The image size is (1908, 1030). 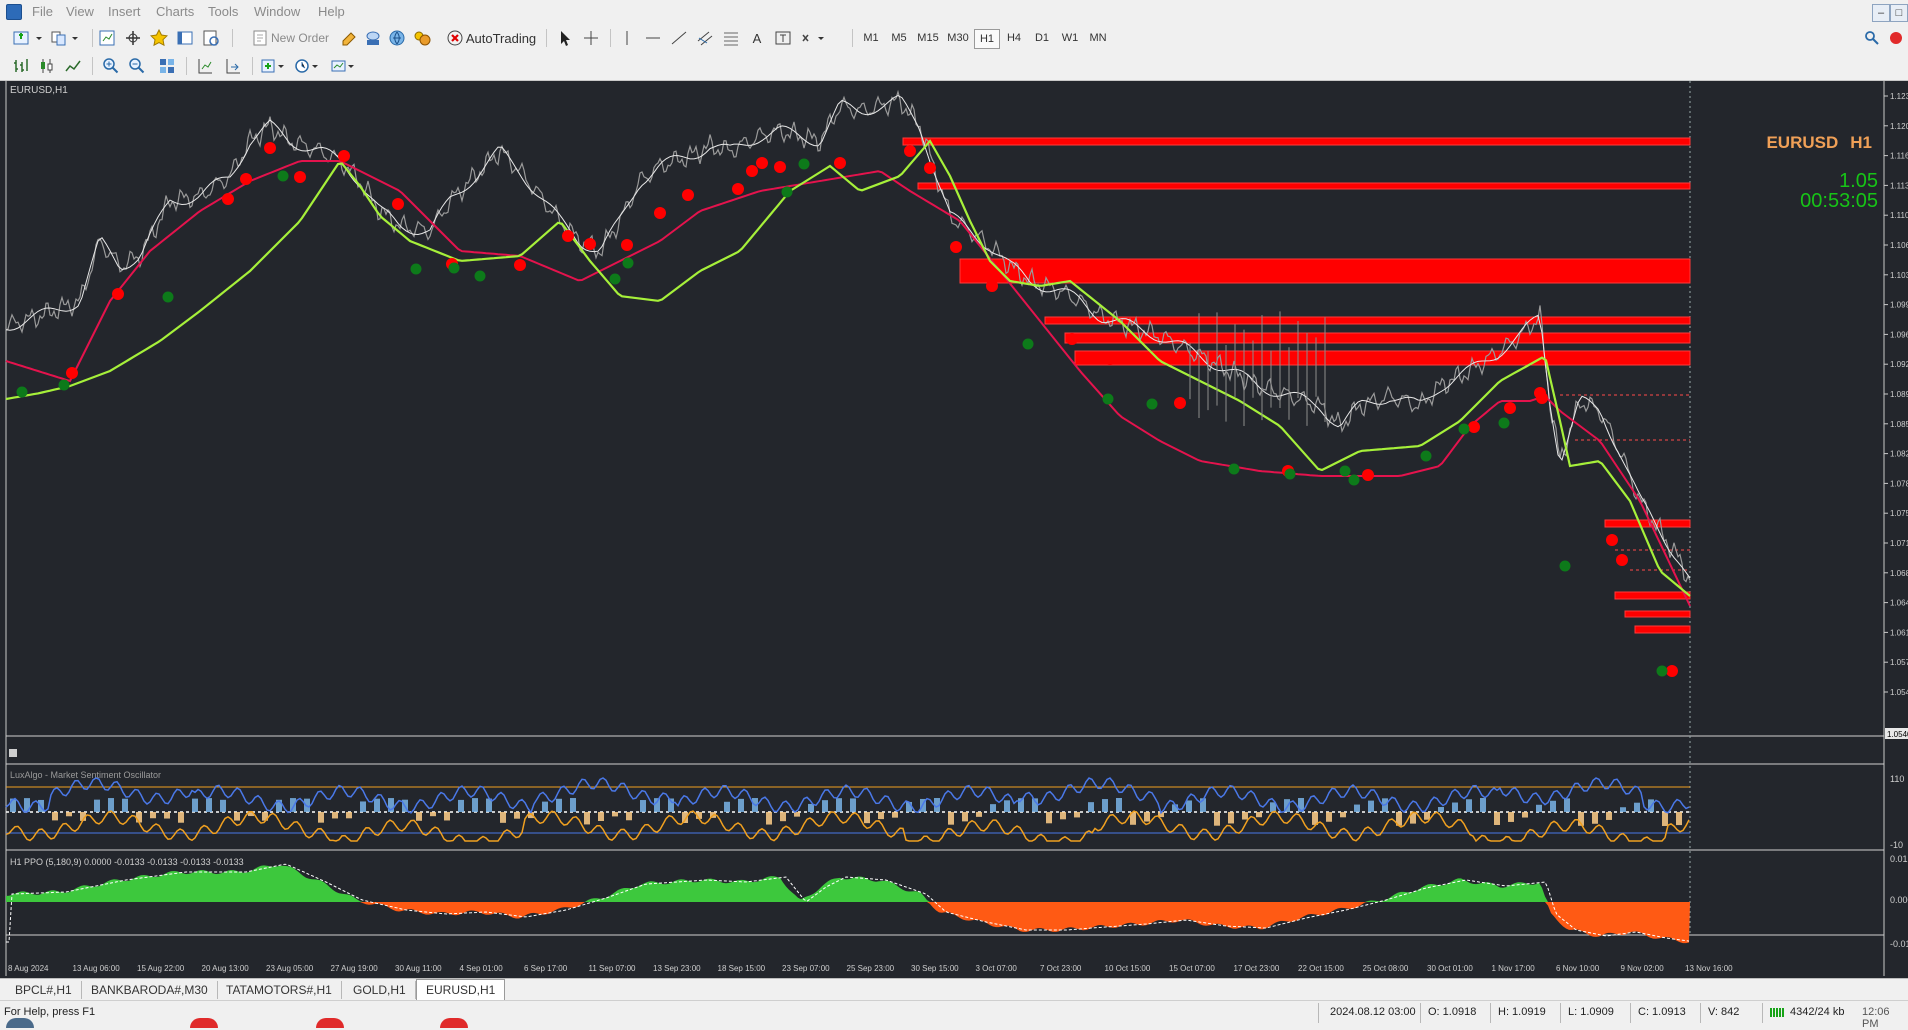 What do you see at coordinates (1839, 201) in the screenshot?
I see `bar-countdown: 00:53:05` at bounding box center [1839, 201].